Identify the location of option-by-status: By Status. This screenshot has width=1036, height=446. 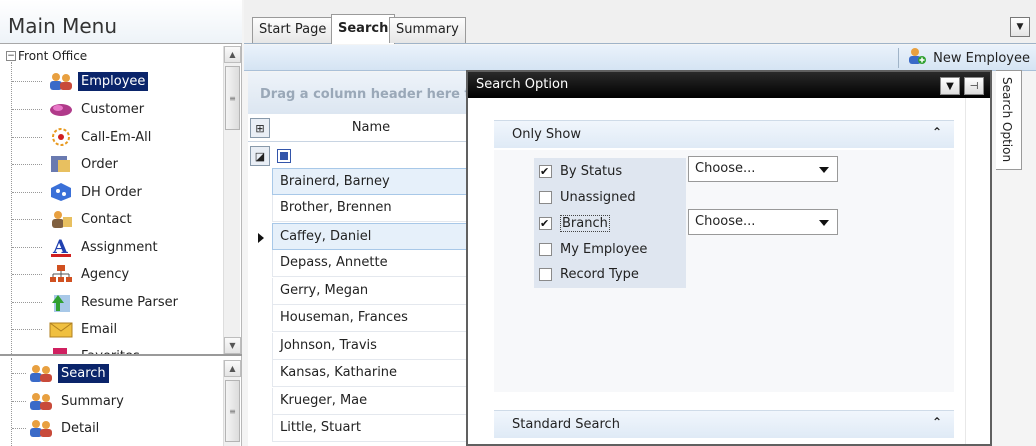
(611, 171).